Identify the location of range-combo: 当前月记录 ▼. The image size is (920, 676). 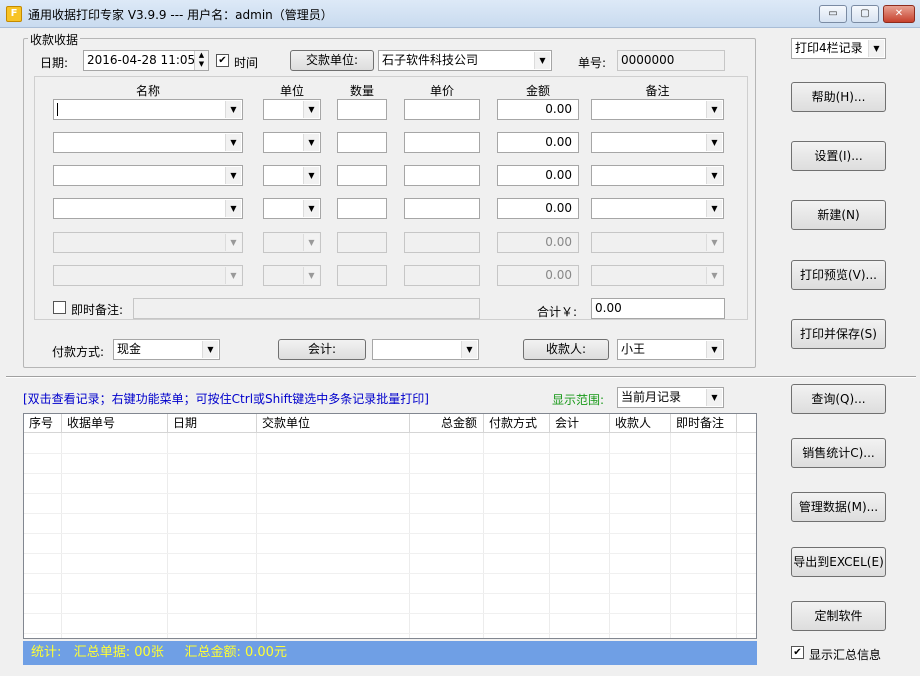
(670, 397).